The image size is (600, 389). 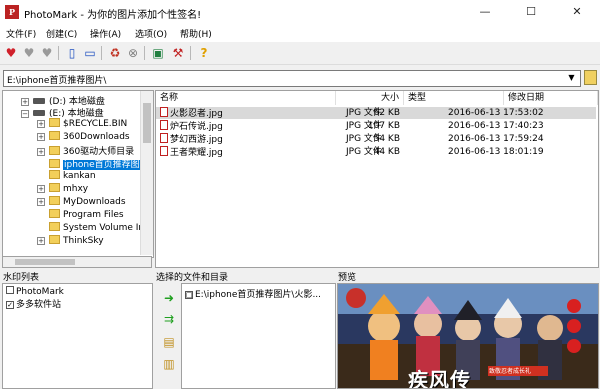 What do you see at coordinates (10, 290) in the screenshot?
I see `watermark-checkbox` at bounding box center [10, 290].